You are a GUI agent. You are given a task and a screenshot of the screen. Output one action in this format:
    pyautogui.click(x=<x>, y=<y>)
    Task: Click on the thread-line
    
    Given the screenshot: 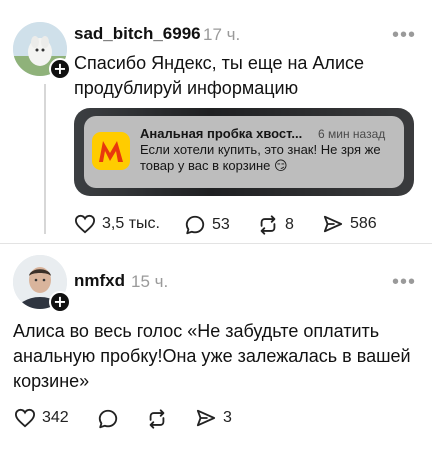 What is the action you would take?
    pyautogui.click(x=45, y=159)
    